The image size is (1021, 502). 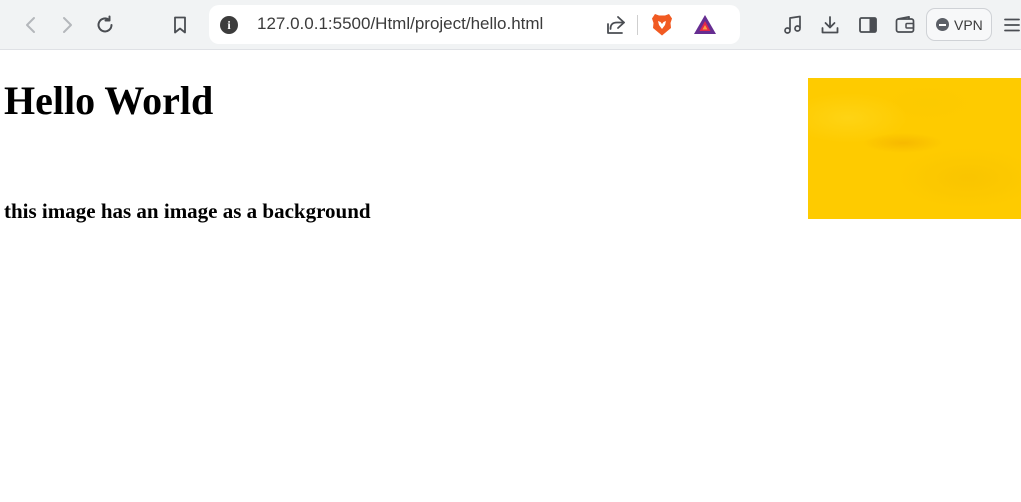 What do you see at coordinates (1011, 25) in the screenshot?
I see `hamburger-menu-icon` at bounding box center [1011, 25].